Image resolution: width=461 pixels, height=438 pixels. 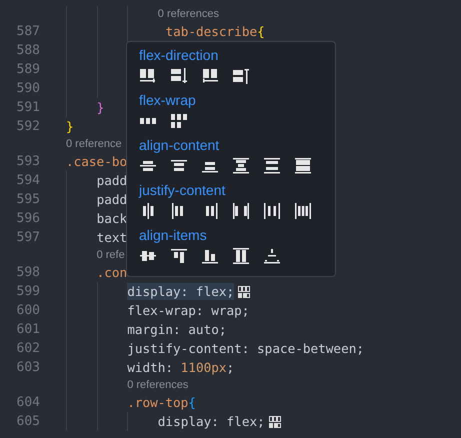 What do you see at coordinates (211, 31) in the screenshot?
I see `code-text: tab-describe` at bounding box center [211, 31].